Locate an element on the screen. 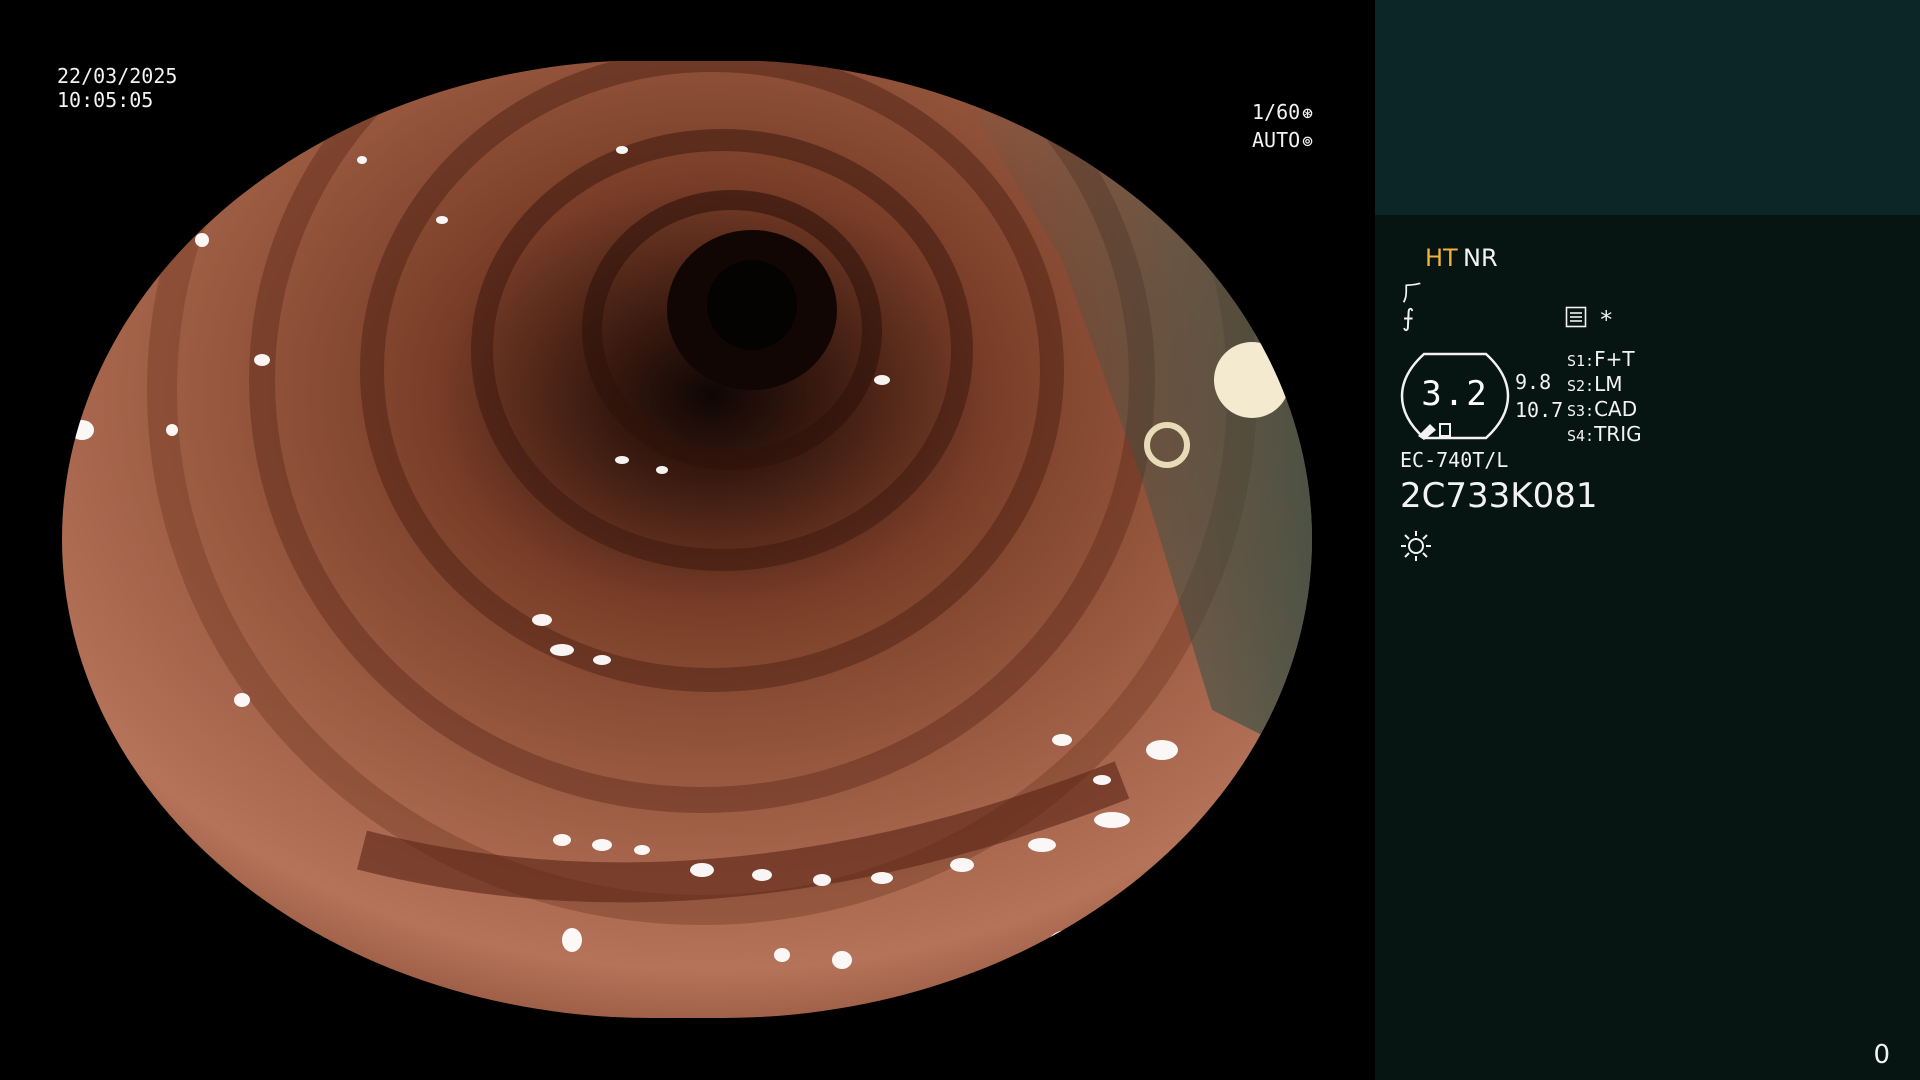  switch-row-2: S2:LM is located at coordinates (1595, 384).